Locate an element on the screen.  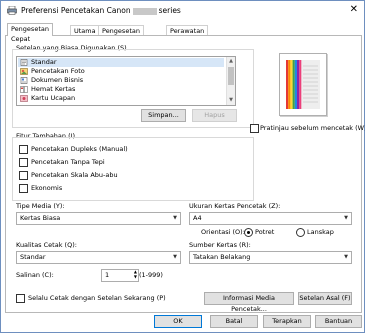
apply-button: Terapkan is located at coordinates (287, 321).